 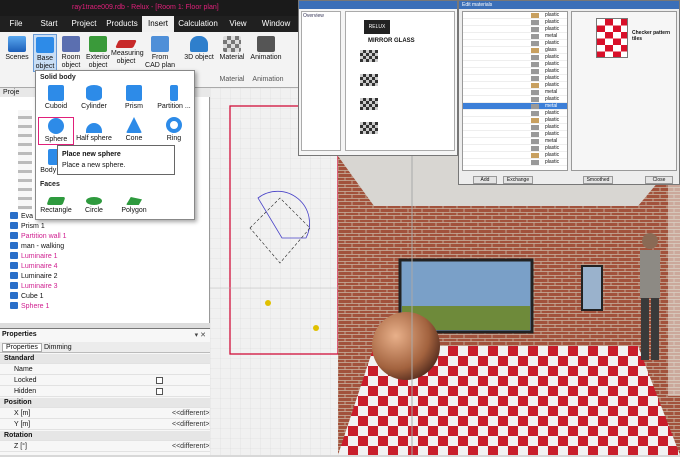 I want to click on object-3d-button: 3D object, so click(x=199, y=48).